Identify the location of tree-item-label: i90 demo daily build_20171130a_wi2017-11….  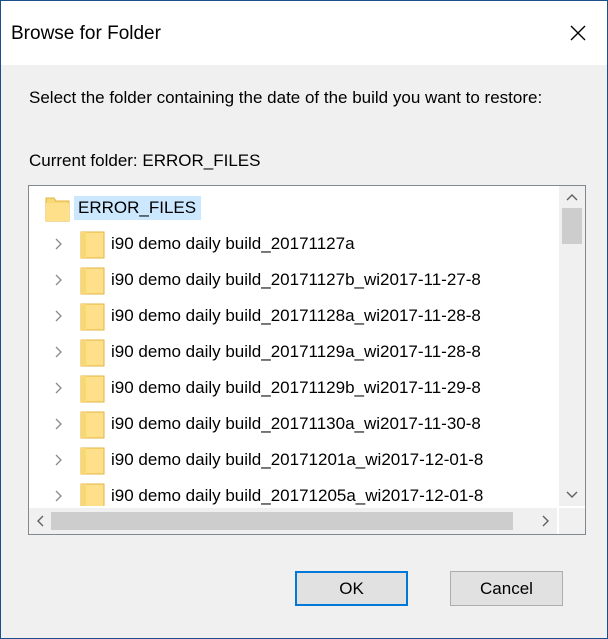
(296, 423).